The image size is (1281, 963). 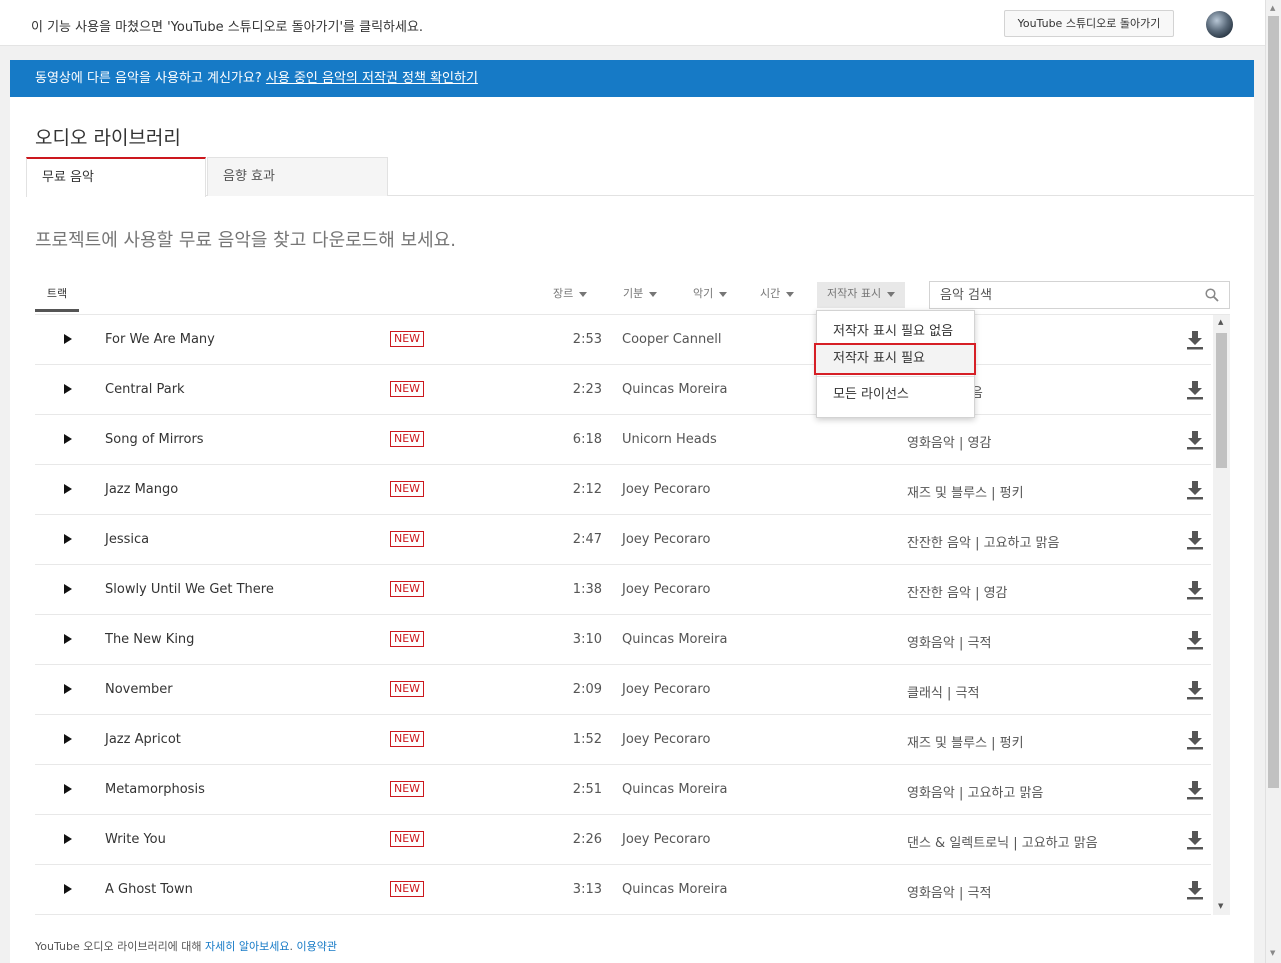 I want to click on mood-filter-label: 기분, so click(x=633, y=293).